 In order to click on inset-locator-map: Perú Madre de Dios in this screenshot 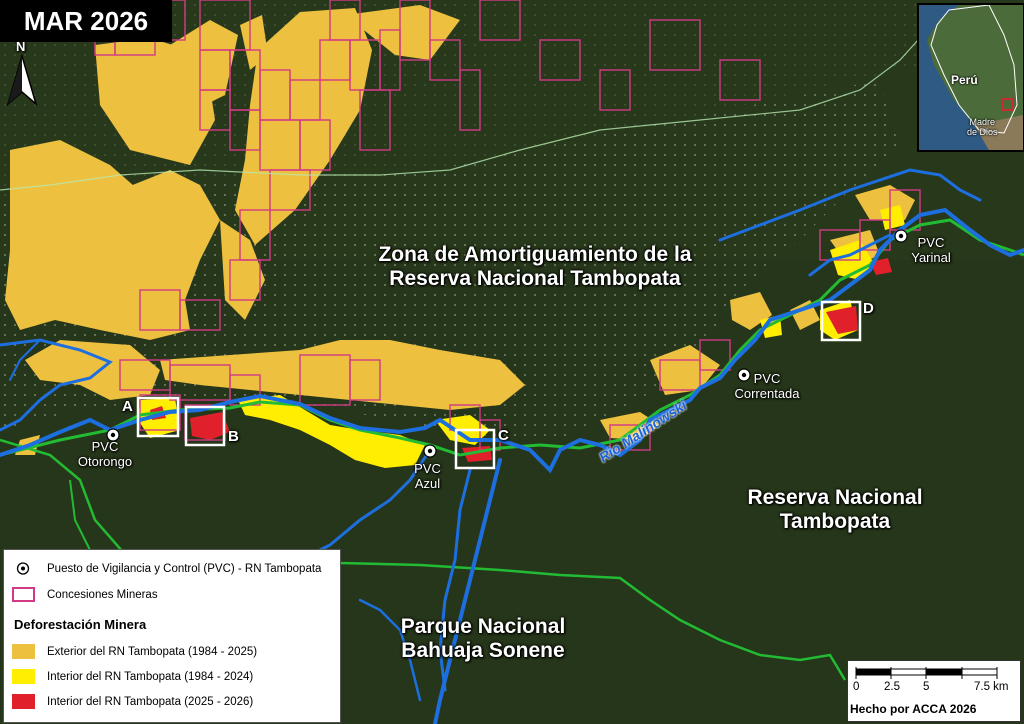, I will do `click(970, 77)`.